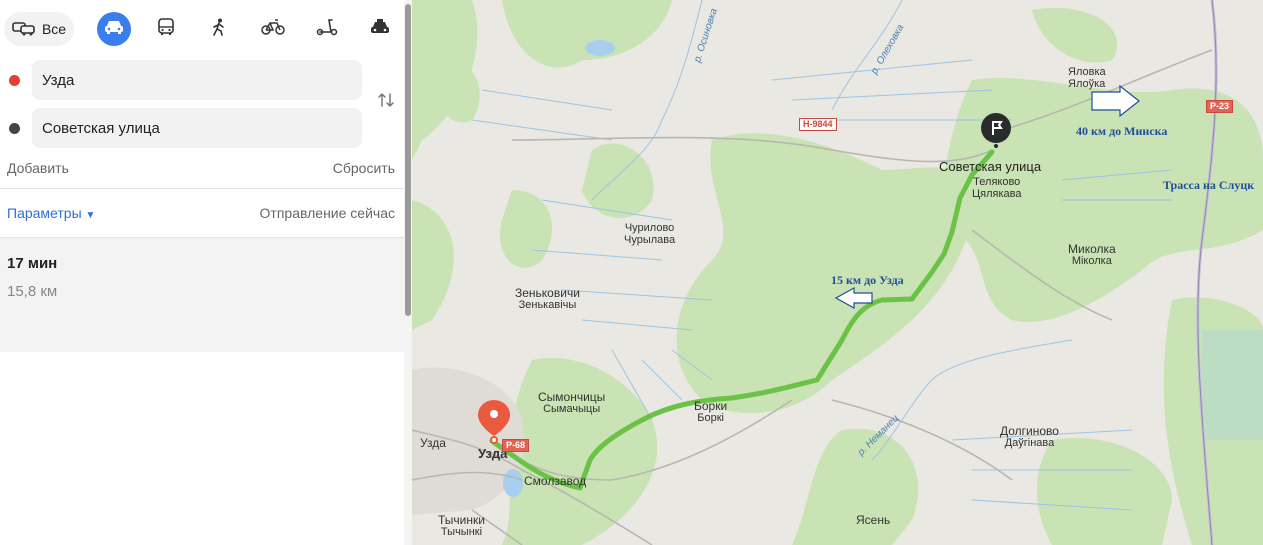 The width and height of the screenshot is (1263, 545). I want to click on place-label: Долгиново Даўгінава, so click(1029, 436).